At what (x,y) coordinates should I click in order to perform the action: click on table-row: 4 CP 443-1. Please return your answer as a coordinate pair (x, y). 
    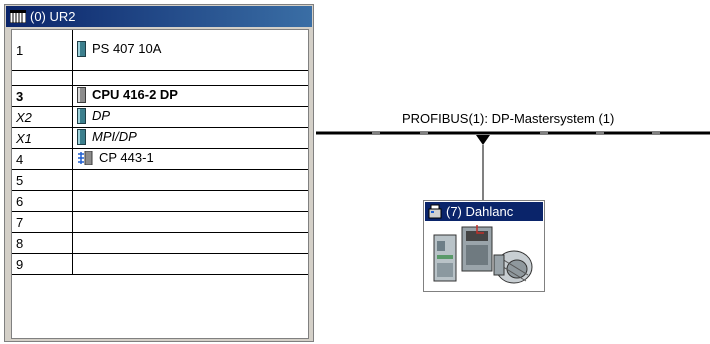
    Looking at the image, I should click on (160, 159).